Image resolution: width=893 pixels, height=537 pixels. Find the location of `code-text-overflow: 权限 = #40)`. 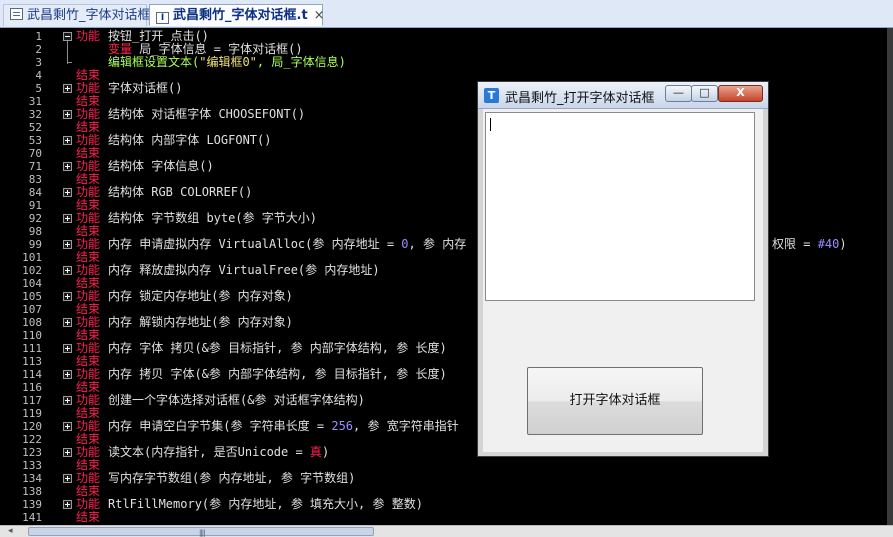

code-text-overflow: 权限 = #40) is located at coordinates (809, 244).